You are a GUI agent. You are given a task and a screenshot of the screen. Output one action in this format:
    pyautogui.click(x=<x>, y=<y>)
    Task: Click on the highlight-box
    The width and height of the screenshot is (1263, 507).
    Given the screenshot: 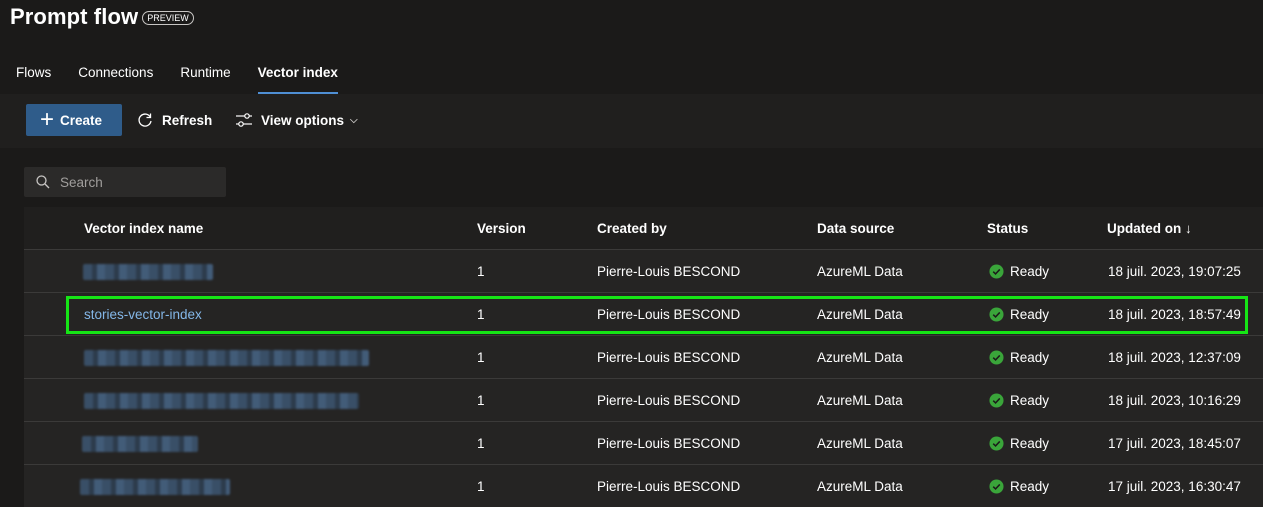 What is the action you would take?
    pyautogui.click(x=657, y=315)
    